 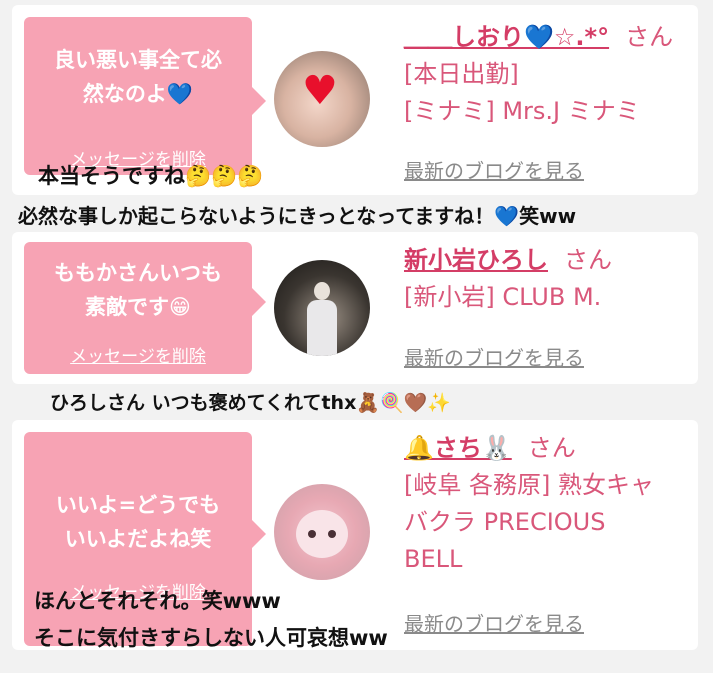 I want to click on profile-info-3: 🔔さち🐰 さん [岐阜 各務原] 熟女キャ バクラ PRECIOUS BELL, so click(x=546, y=504).